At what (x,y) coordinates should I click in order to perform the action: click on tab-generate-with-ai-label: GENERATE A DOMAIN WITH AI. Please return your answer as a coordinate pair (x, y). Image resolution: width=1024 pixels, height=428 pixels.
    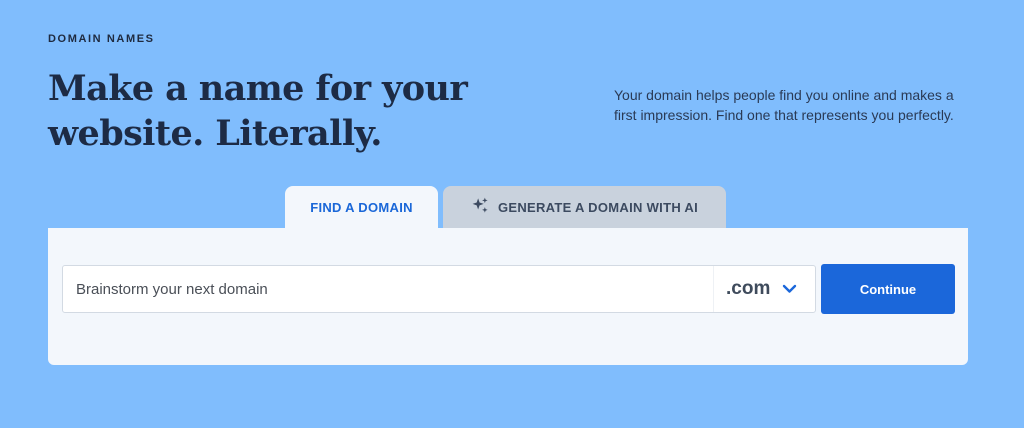
    Looking at the image, I should click on (598, 207).